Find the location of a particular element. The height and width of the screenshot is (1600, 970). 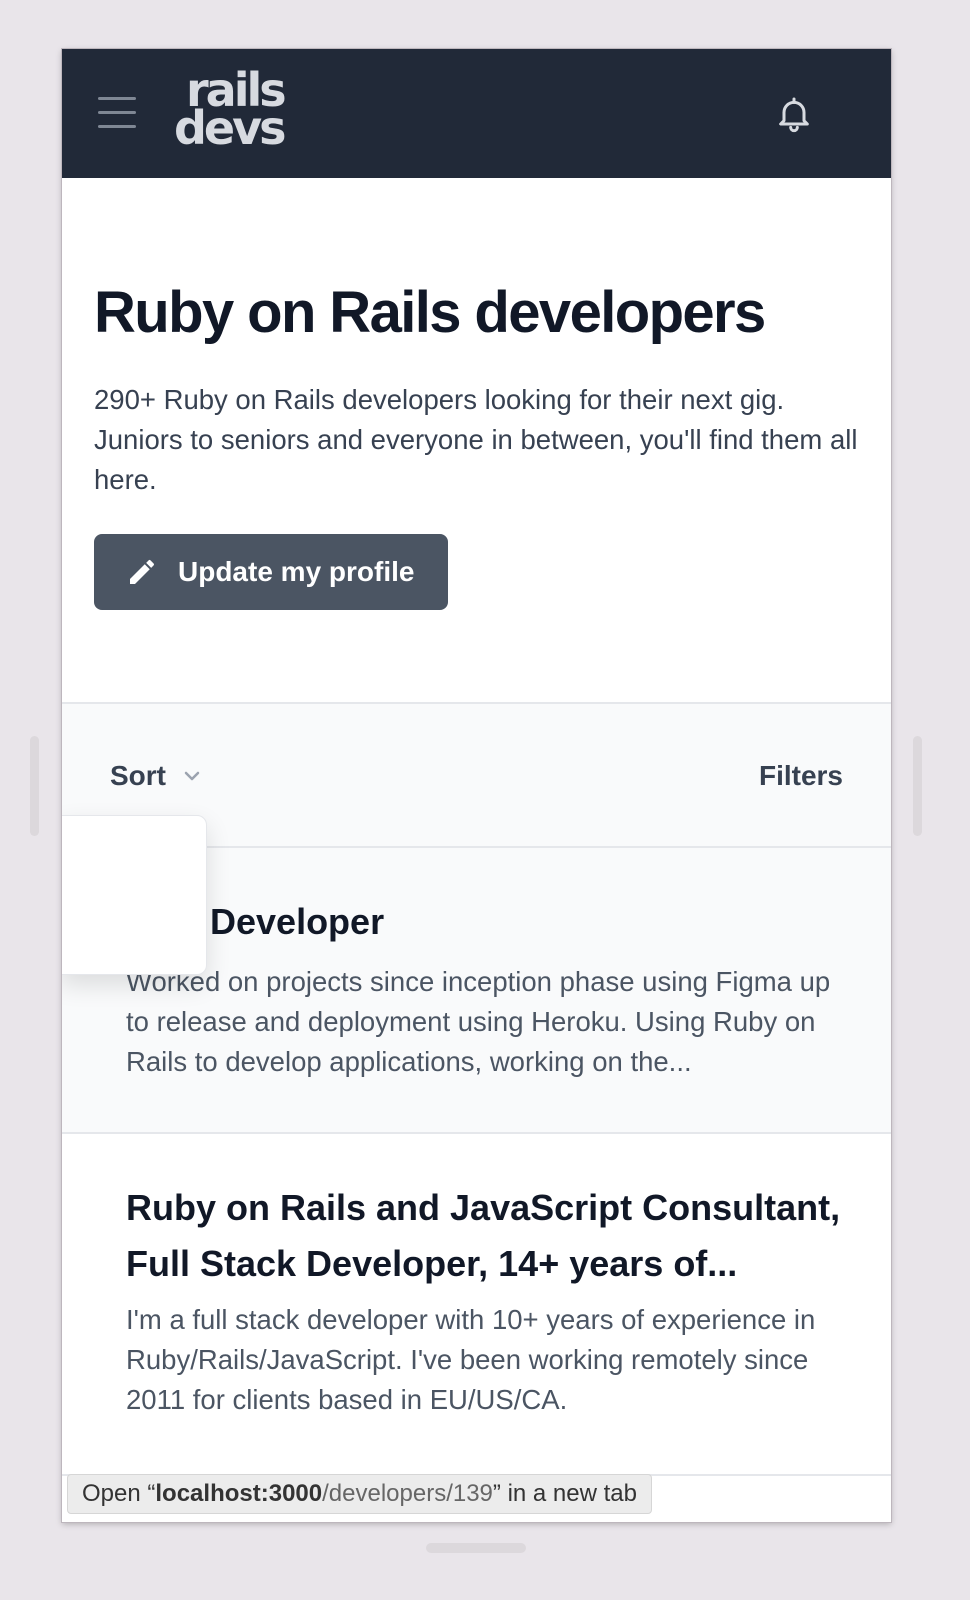

sort-dropdown: Sort is located at coordinates (157, 776).